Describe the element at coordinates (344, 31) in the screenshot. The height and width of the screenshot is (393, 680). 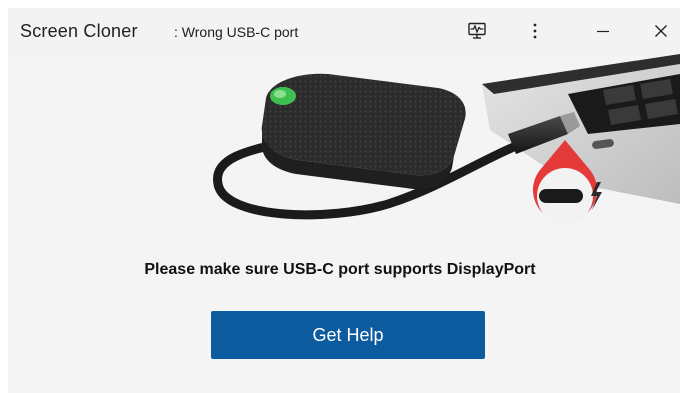
I see `title-bar: Screen Cloner : Wrong USB-C port` at that location.